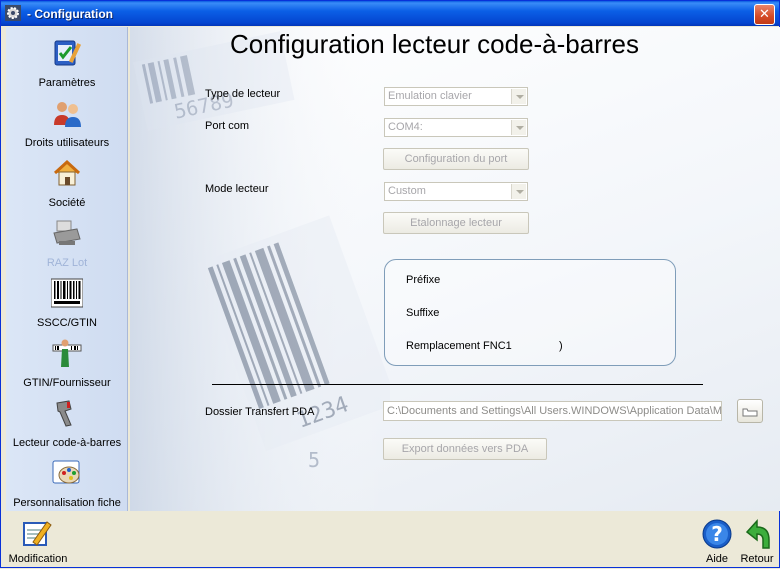  Describe the element at coordinates (67, 114) in the screenshot. I see `users-icon` at that location.